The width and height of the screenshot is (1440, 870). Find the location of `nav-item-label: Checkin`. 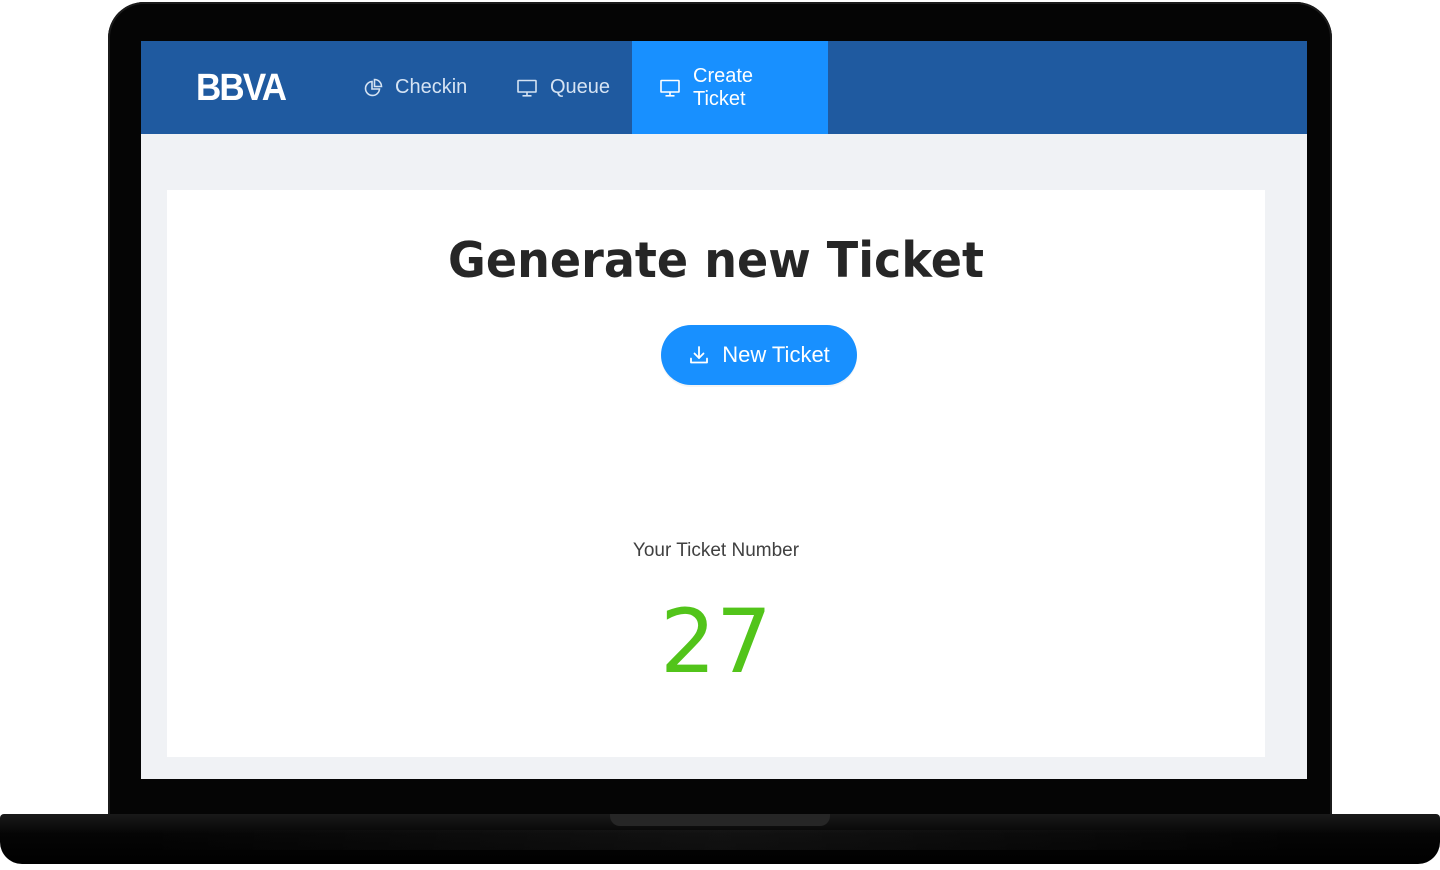

nav-item-label: Checkin is located at coordinates (431, 87).